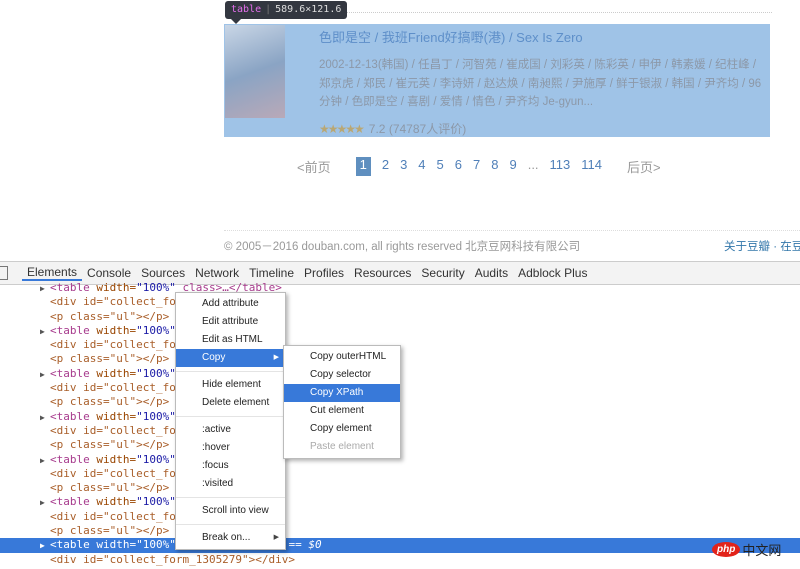  What do you see at coordinates (342, 357) in the screenshot?
I see `menu-copy-outerhtml: Copy outerHTML` at bounding box center [342, 357].